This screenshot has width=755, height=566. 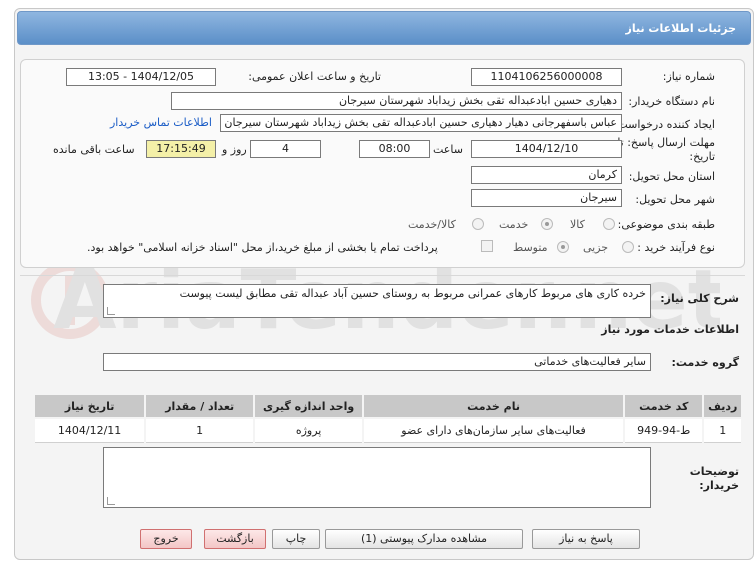 What do you see at coordinates (609, 224) in the screenshot?
I see `category-option-goods-radio` at bounding box center [609, 224].